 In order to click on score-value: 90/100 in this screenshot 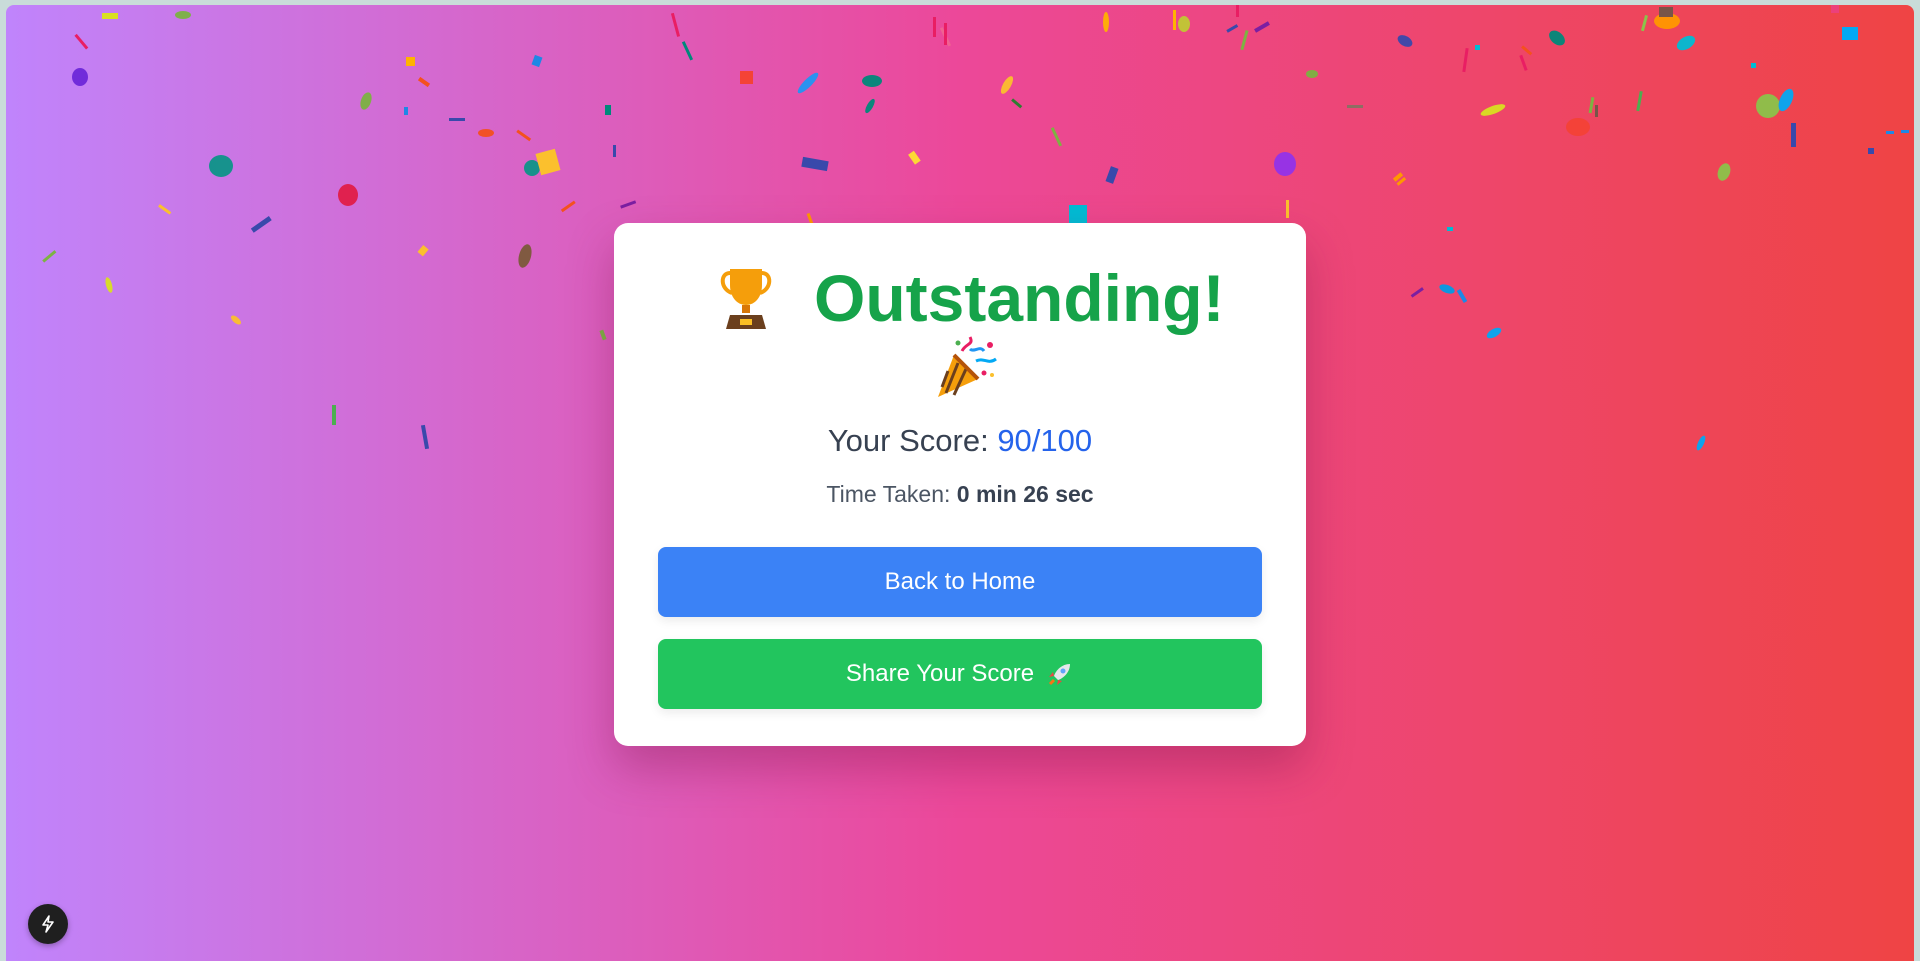, I will do `click(1045, 440)`.